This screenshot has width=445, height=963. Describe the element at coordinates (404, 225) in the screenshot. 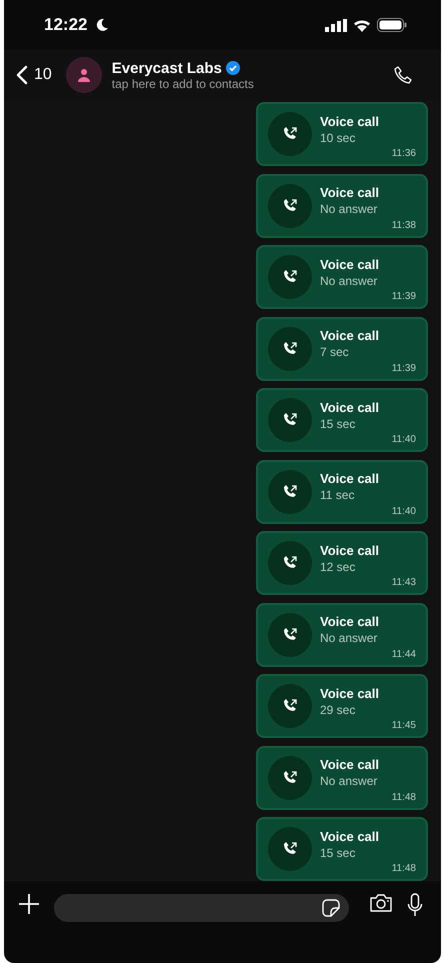

I see `message-time: 11:38` at that location.